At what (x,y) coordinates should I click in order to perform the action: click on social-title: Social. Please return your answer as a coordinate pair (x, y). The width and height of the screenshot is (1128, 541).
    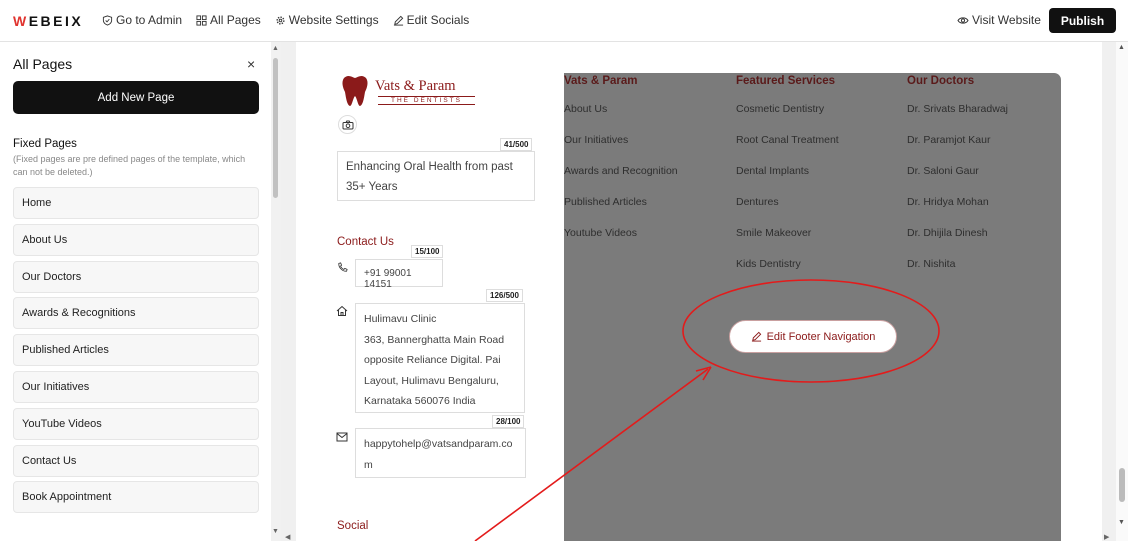
    Looking at the image, I should click on (353, 526).